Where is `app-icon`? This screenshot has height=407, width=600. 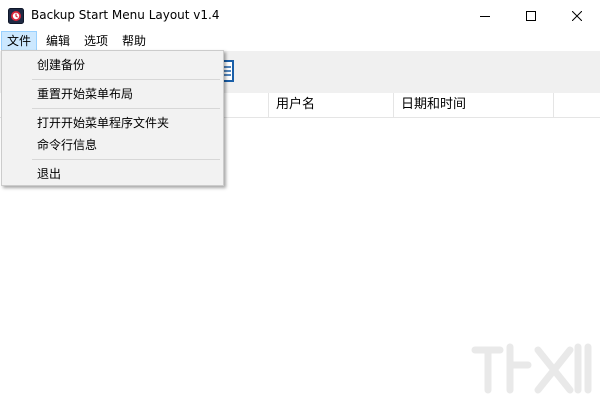
app-icon is located at coordinates (16, 16).